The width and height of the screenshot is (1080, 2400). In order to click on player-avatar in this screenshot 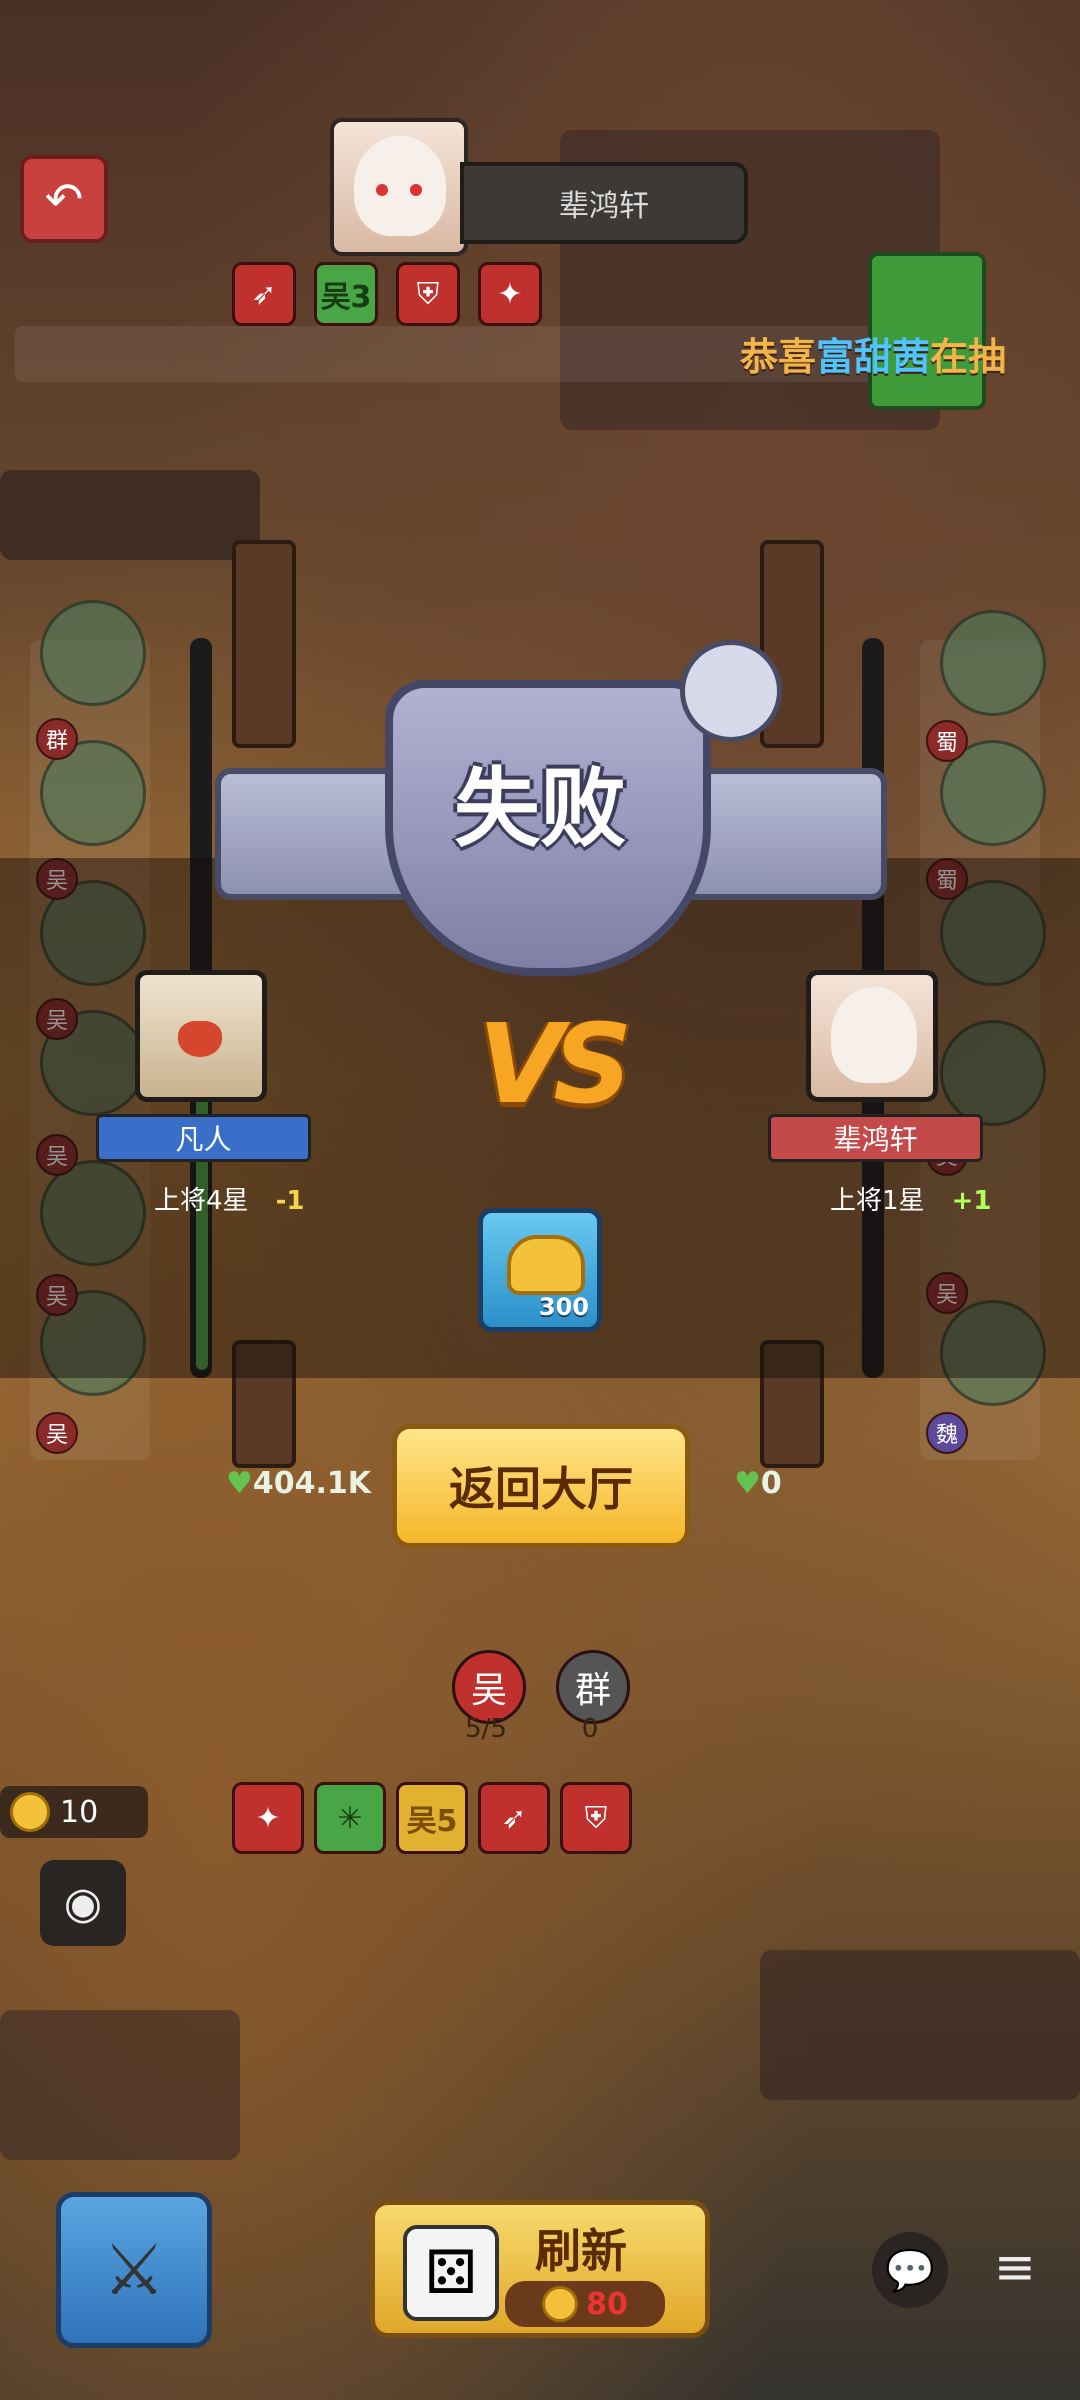, I will do `click(201, 1036)`.